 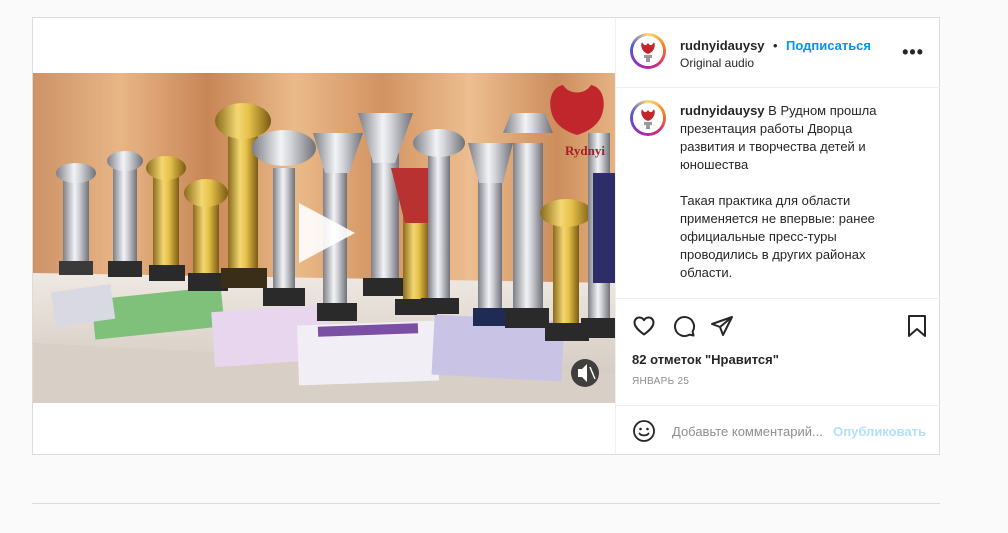 I want to click on header-username: rudnyidauysy, so click(x=722, y=45).